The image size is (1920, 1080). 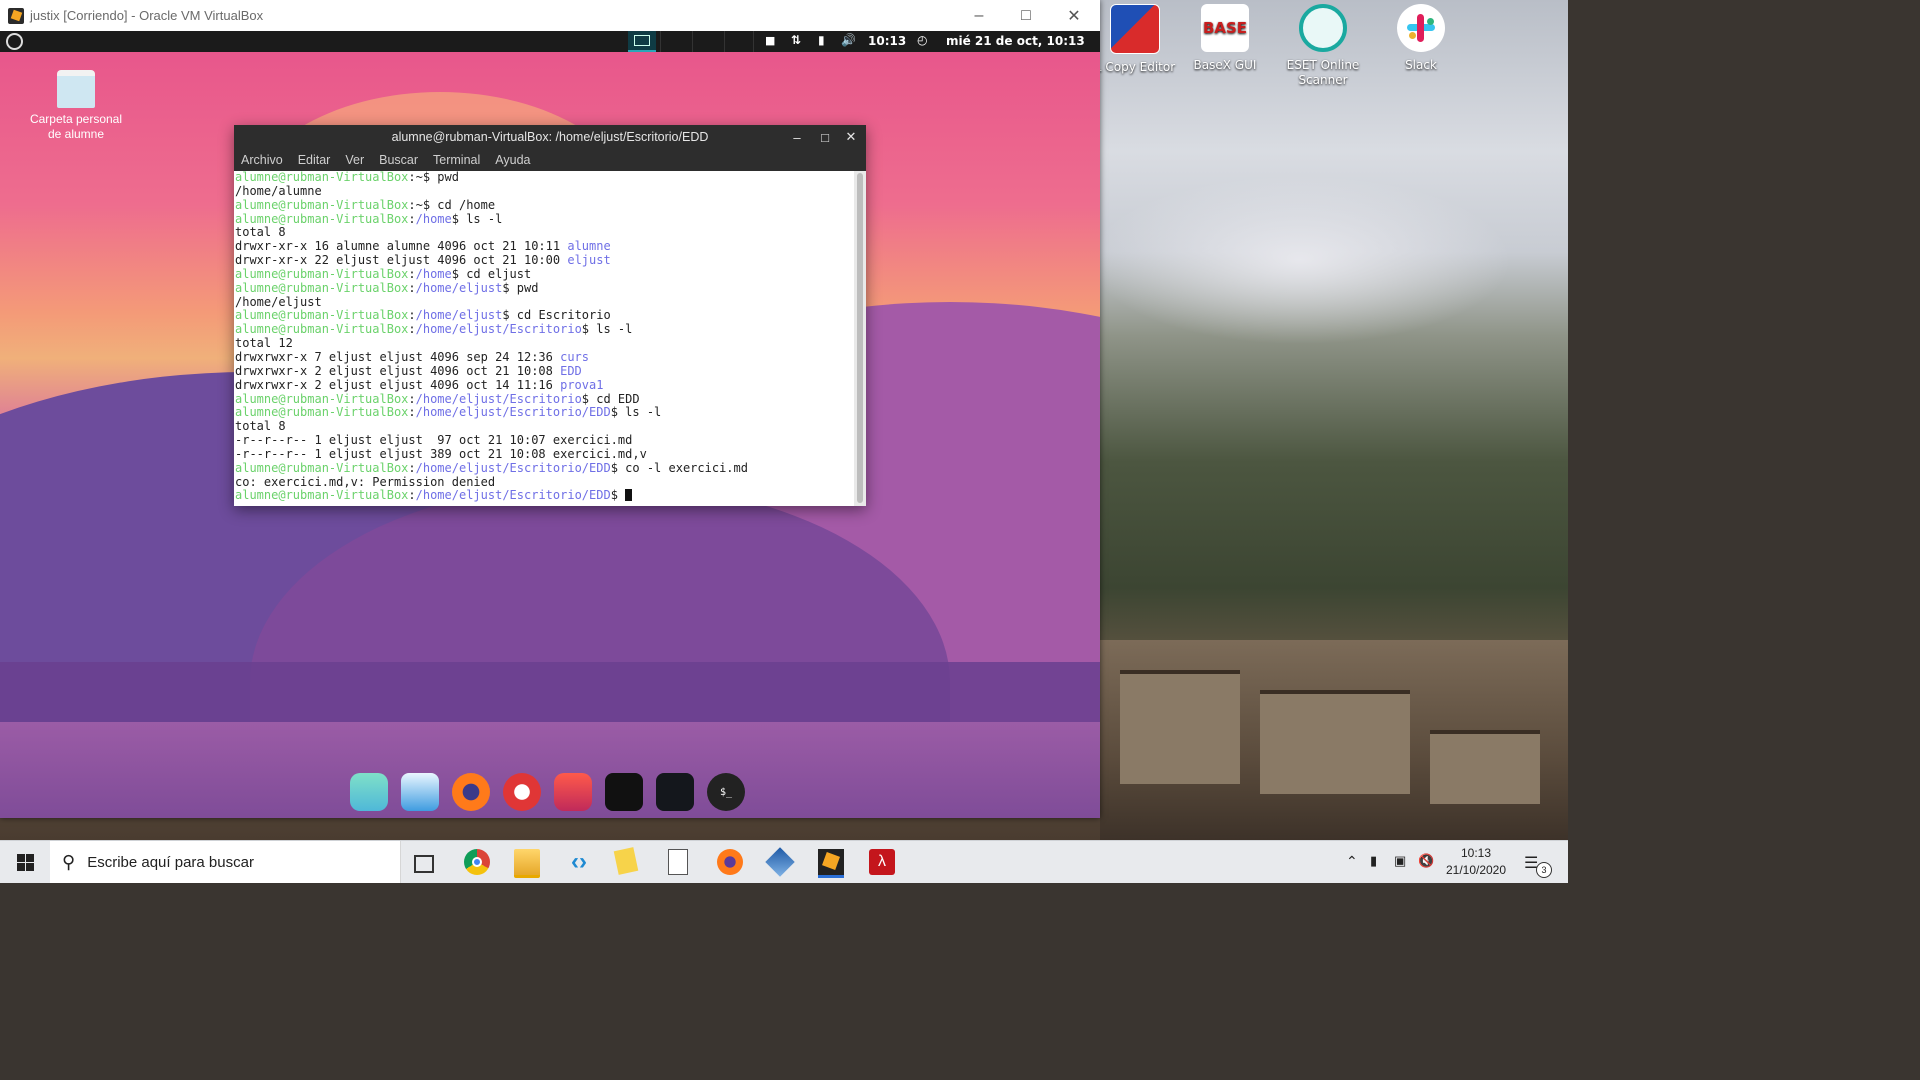 I want to click on terminal-text-segment: $ cd eljust, so click(x=491, y=273).